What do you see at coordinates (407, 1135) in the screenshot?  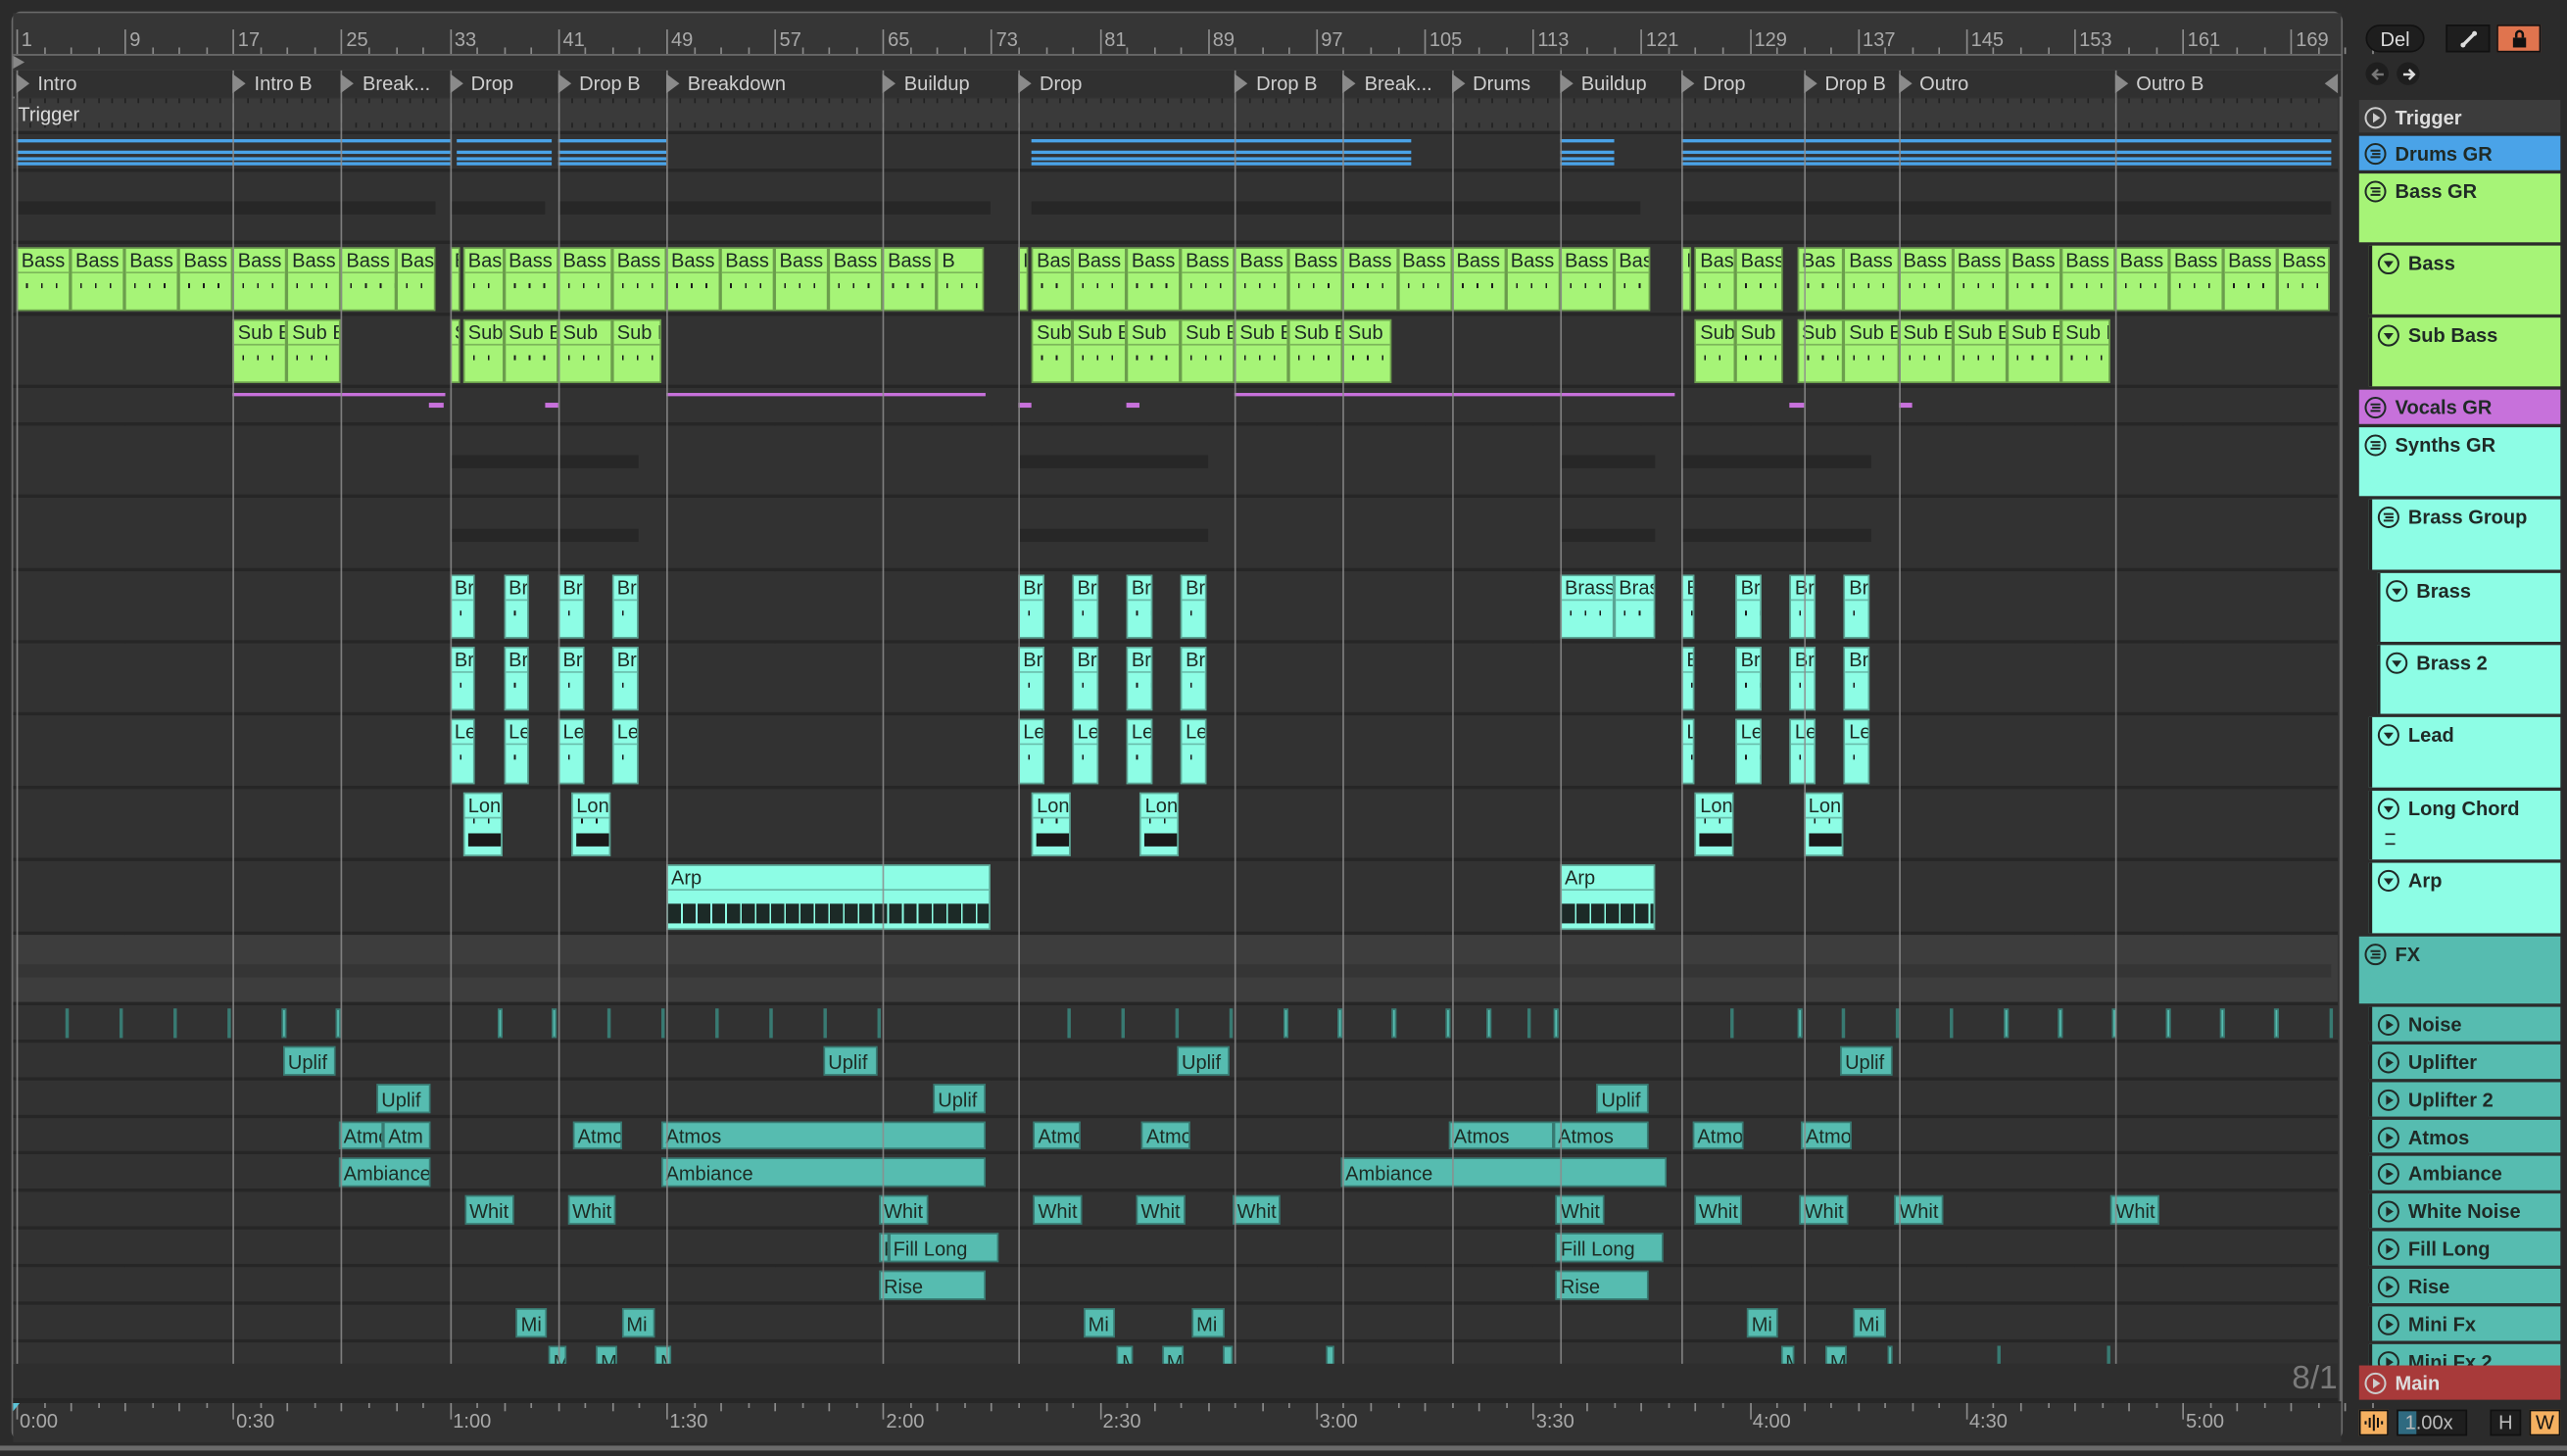 I see `clip: Atm` at bounding box center [407, 1135].